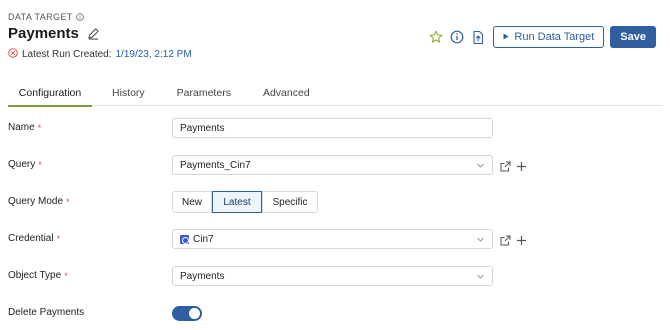  I want to click on credential-select-content: Cin7, so click(197, 239).